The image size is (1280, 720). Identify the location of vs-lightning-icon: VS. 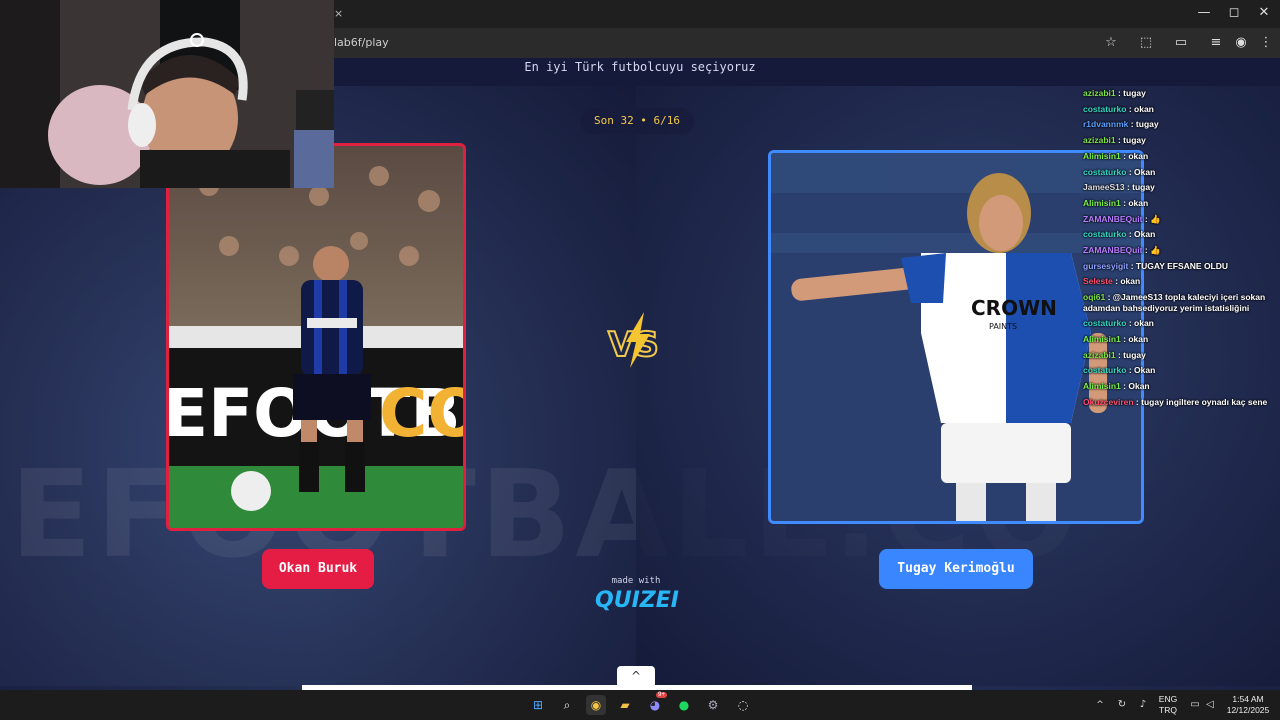
(633, 340).